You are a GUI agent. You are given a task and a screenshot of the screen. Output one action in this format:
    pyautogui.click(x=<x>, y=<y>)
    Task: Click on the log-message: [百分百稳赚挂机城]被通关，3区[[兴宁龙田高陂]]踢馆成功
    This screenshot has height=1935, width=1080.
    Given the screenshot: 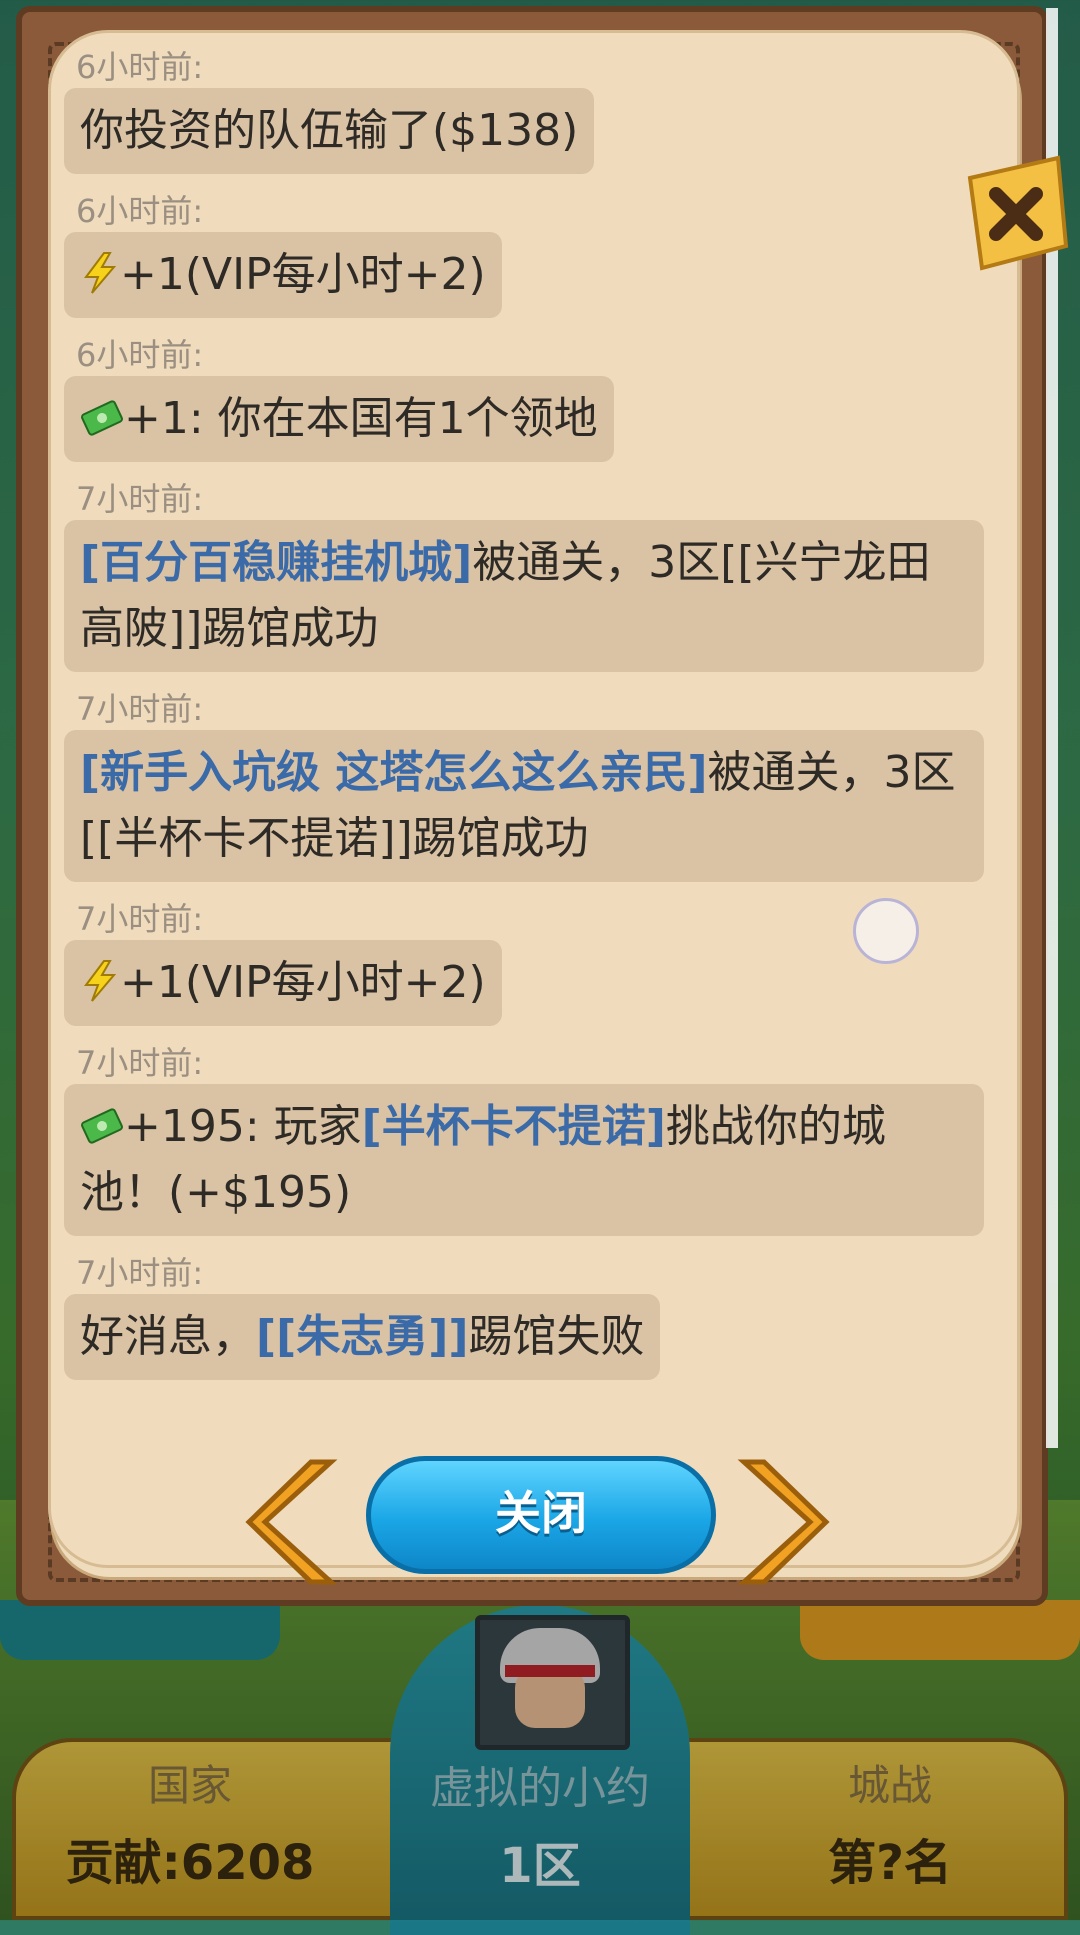 What is the action you would take?
    pyautogui.click(x=524, y=596)
    